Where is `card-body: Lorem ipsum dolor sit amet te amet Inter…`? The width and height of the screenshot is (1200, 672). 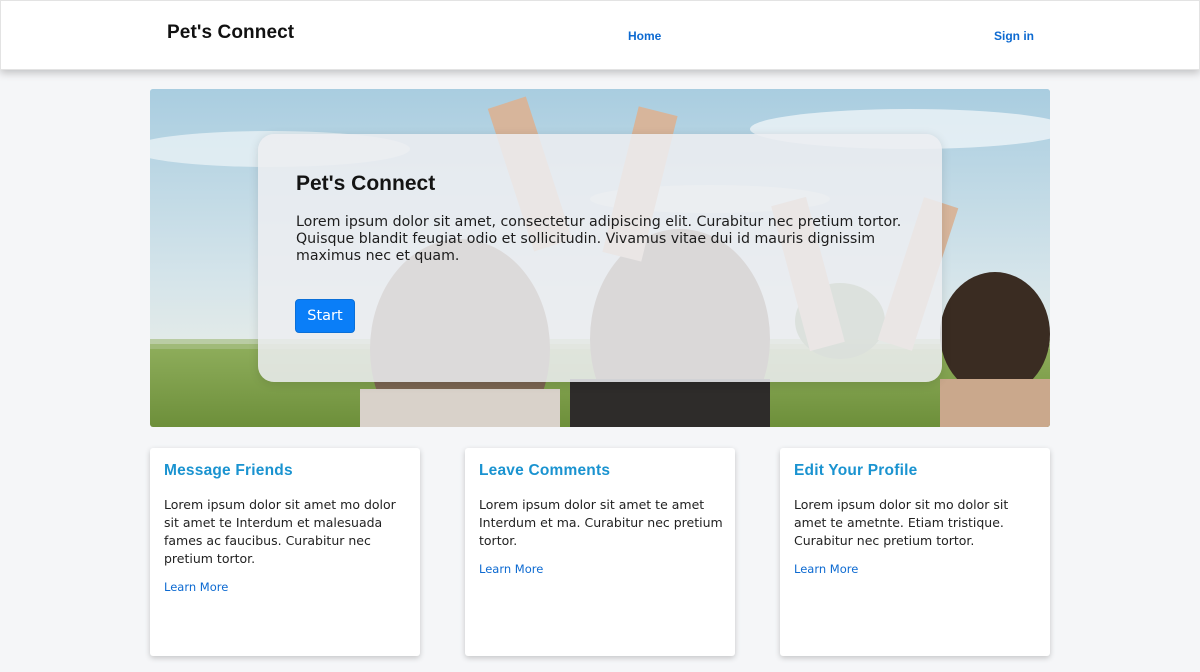 card-body: Lorem ipsum dolor sit amet te amet Inter… is located at coordinates (603, 537).